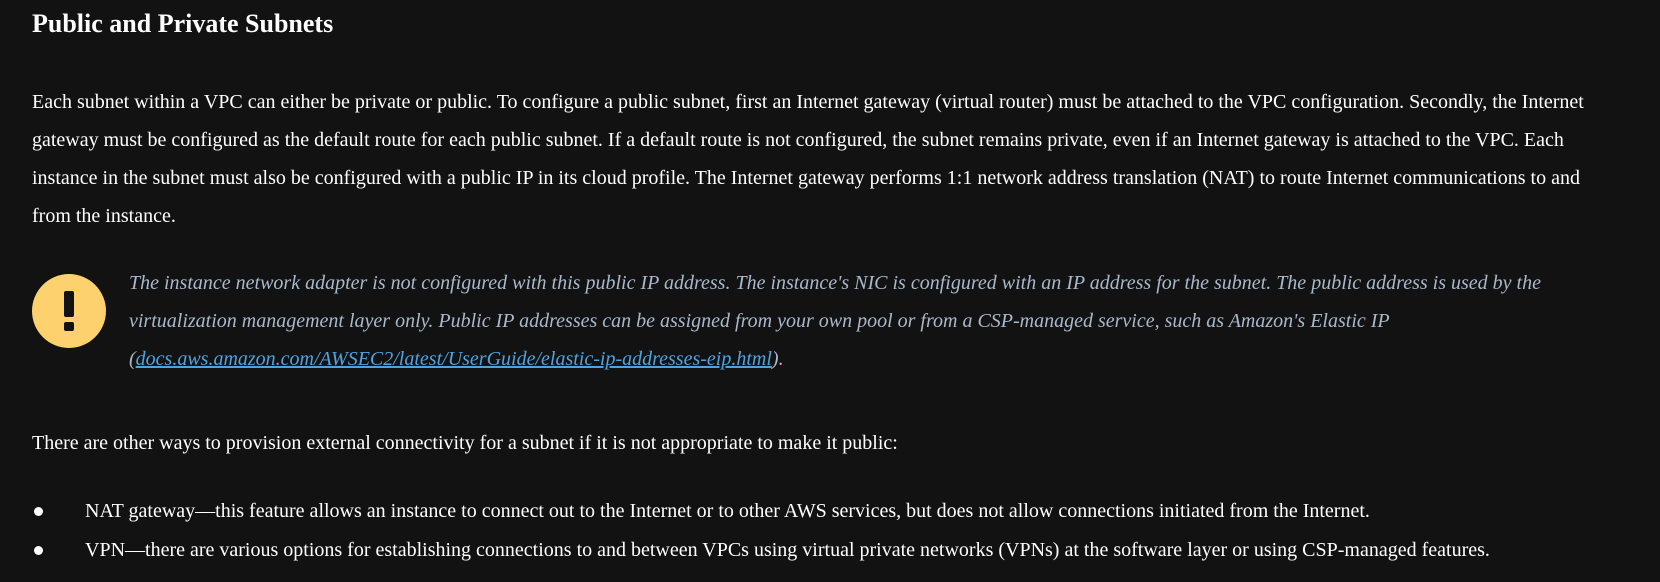  What do you see at coordinates (777, 359) in the screenshot?
I see `note-text-after-link: ).` at bounding box center [777, 359].